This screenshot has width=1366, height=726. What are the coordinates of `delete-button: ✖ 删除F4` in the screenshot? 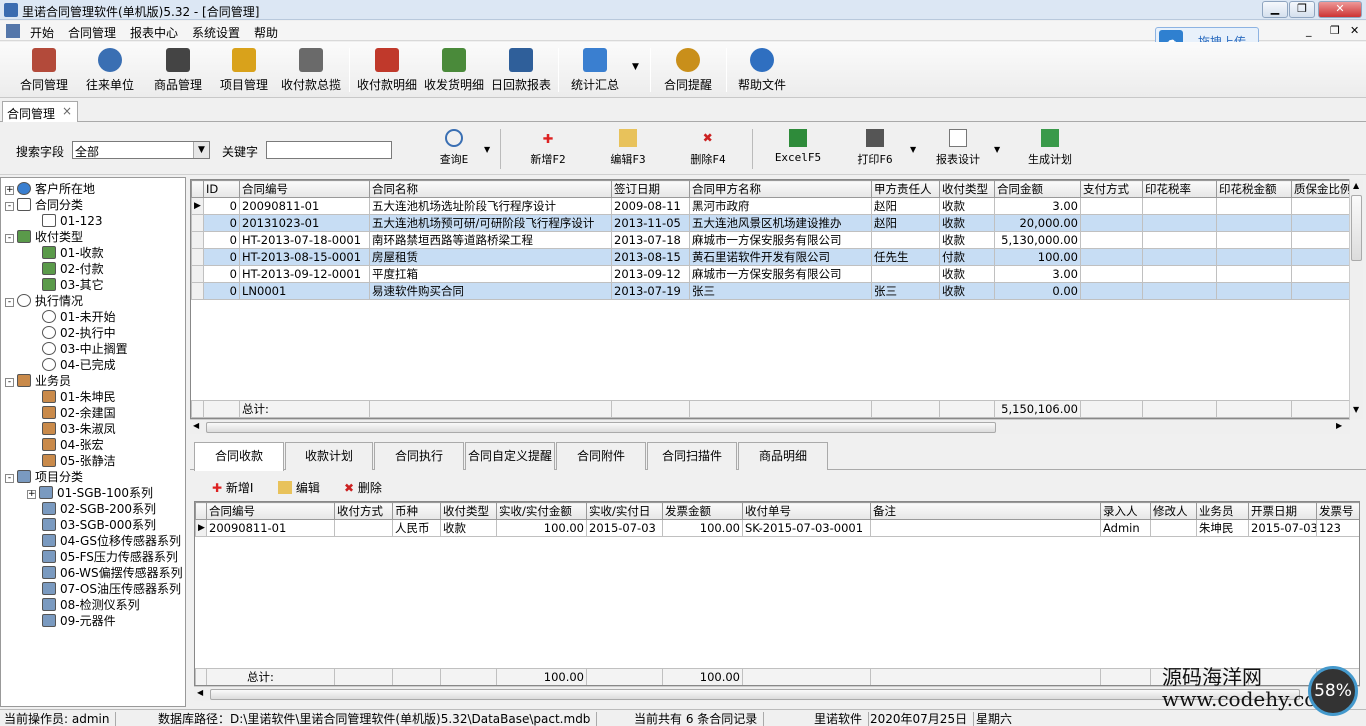 It's located at (708, 148).